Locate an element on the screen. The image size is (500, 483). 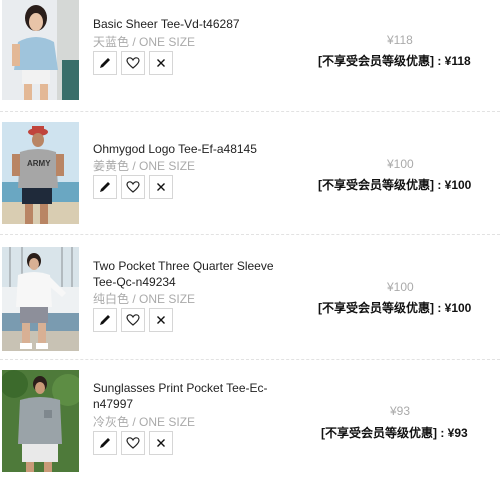
man-grey-tee-garden-photo is located at coordinates (40, 421).